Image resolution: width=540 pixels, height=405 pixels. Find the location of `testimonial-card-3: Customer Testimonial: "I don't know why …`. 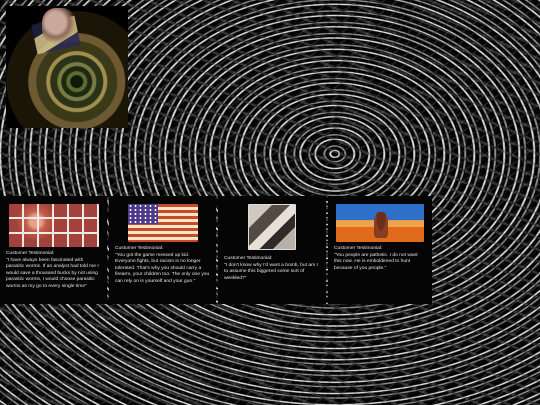

testimonial-card-3: Customer Testimonial: "I don't know why … is located at coordinates (272, 250).